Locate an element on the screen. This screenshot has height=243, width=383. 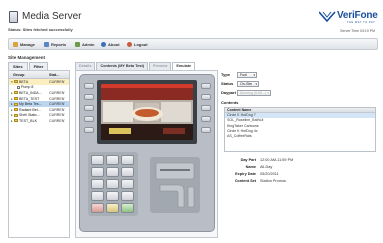
detail-key: Content Set is located at coordinates (245, 181).